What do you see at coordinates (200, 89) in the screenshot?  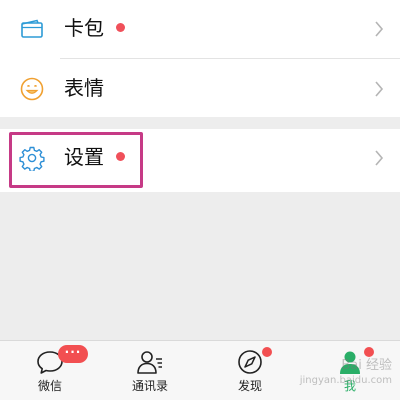 I see `menu-item-emoji: 表情` at bounding box center [200, 89].